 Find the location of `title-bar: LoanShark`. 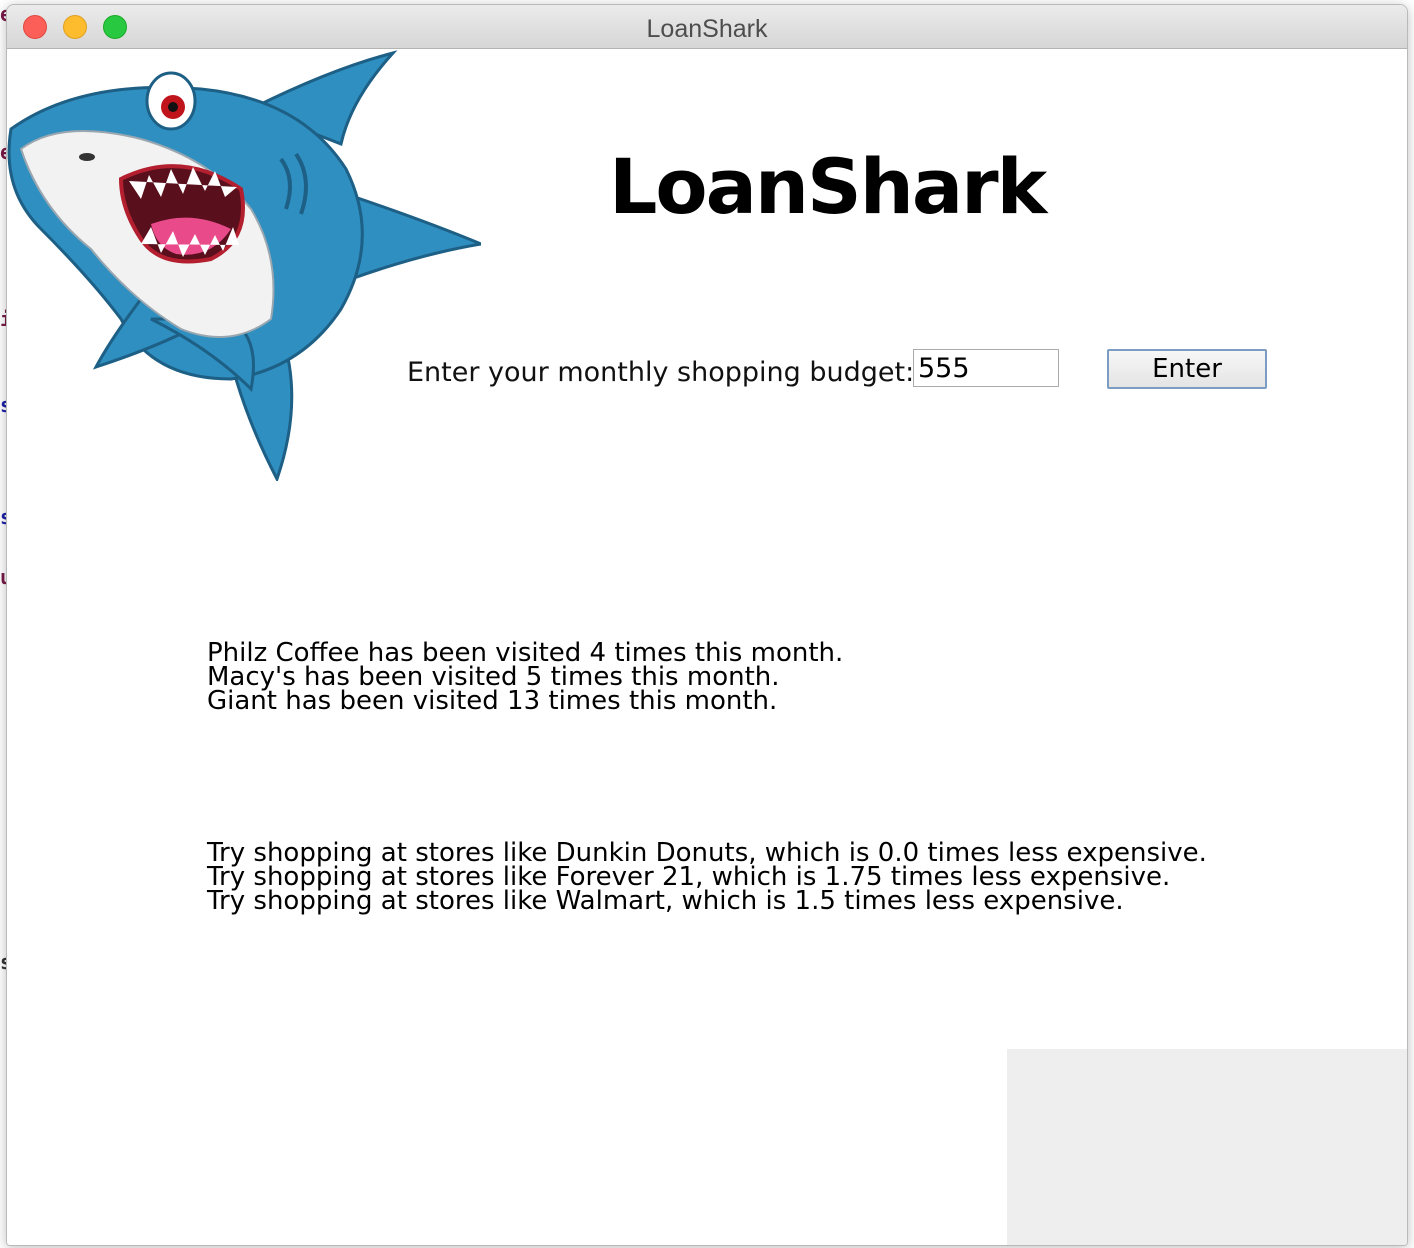

title-bar: LoanShark is located at coordinates (707, 27).